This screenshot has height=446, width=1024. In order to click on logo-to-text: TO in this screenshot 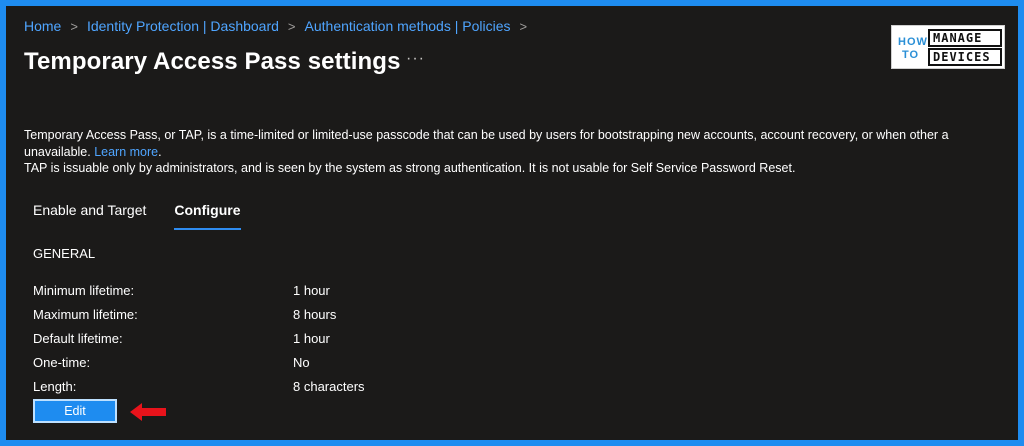, I will do `click(911, 55)`.